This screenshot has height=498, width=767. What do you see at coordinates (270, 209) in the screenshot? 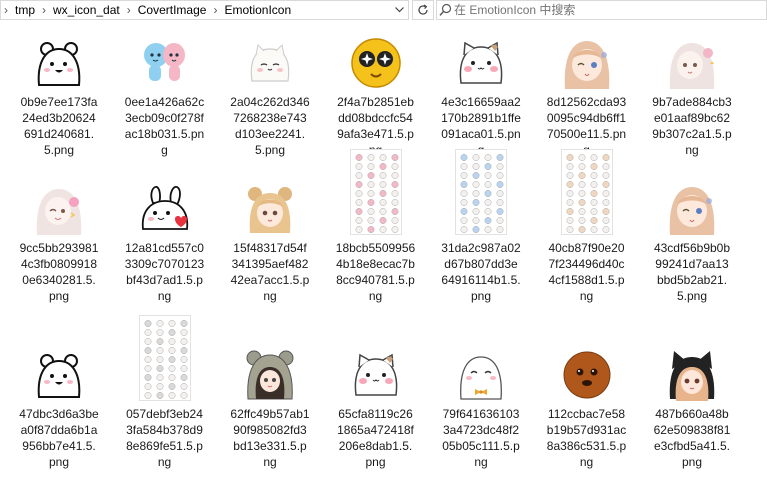
I see `girl-buns-icon` at bounding box center [270, 209].